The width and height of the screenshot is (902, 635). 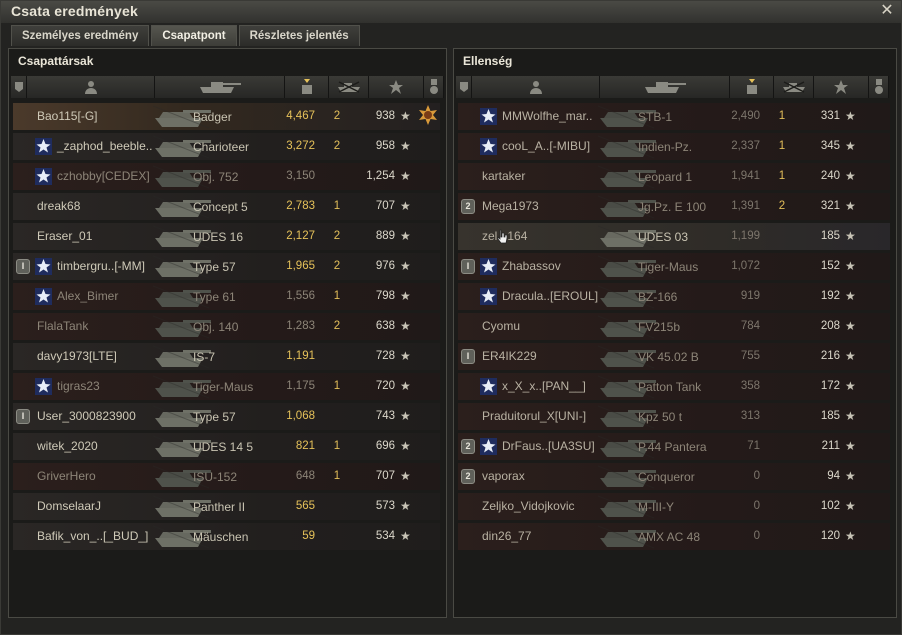 What do you see at coordinates (77, 356) in the screenshot?
I see `player-name: davy1973[LTE]` at bounding box center [77, 356].